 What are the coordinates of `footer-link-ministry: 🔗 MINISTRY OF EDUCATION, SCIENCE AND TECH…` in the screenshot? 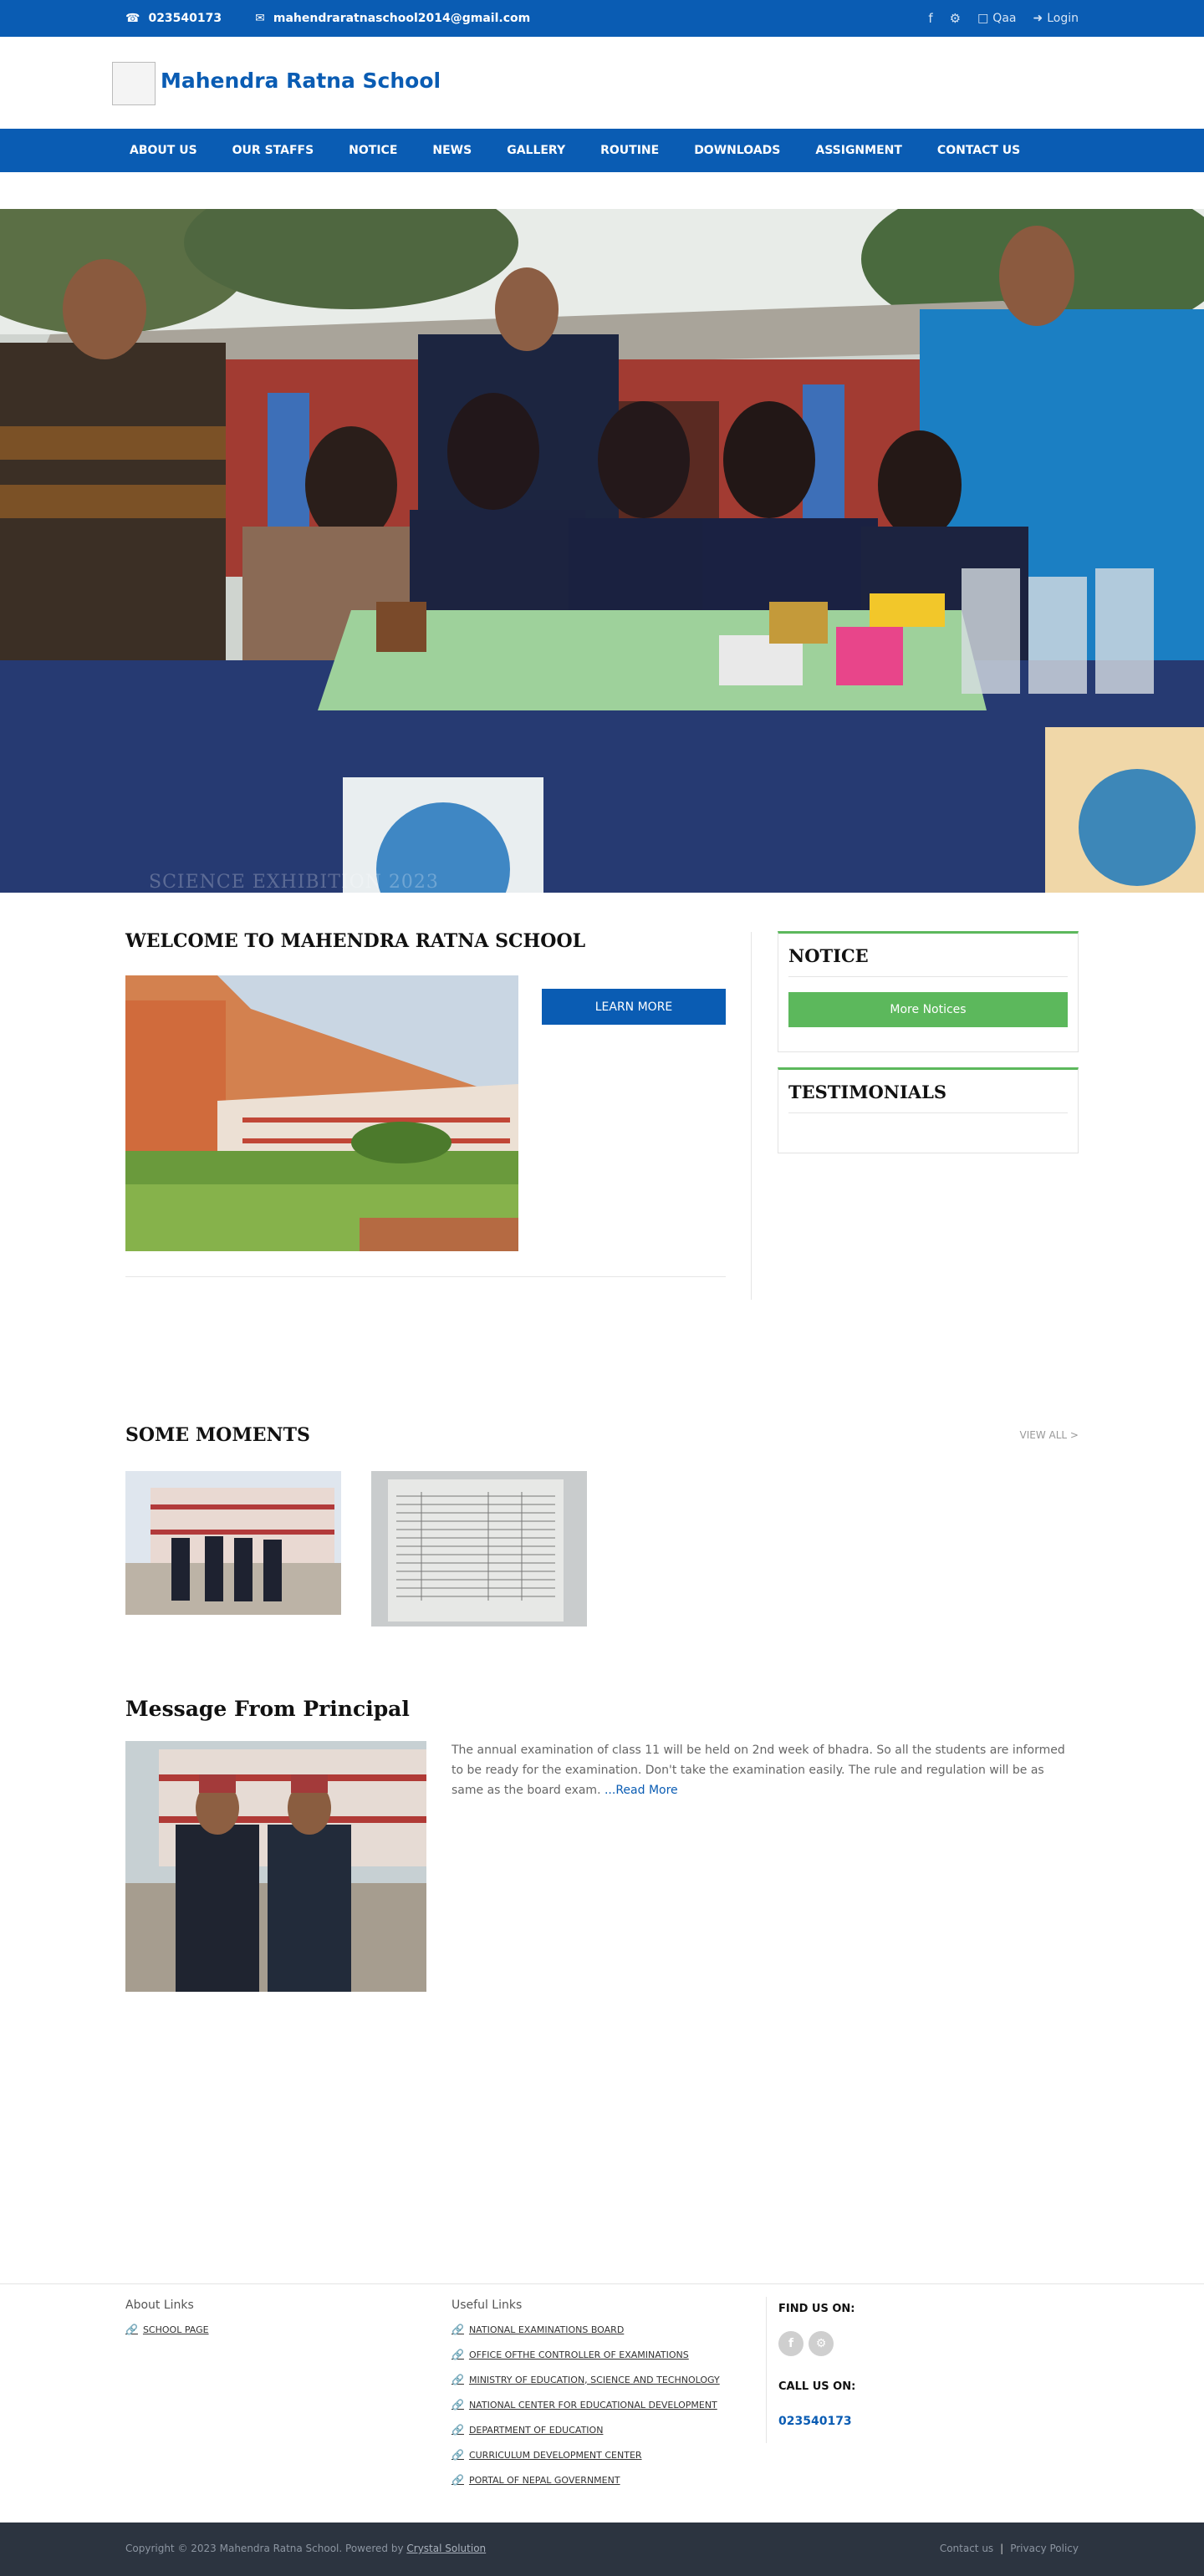 It's located at (586, 2379).